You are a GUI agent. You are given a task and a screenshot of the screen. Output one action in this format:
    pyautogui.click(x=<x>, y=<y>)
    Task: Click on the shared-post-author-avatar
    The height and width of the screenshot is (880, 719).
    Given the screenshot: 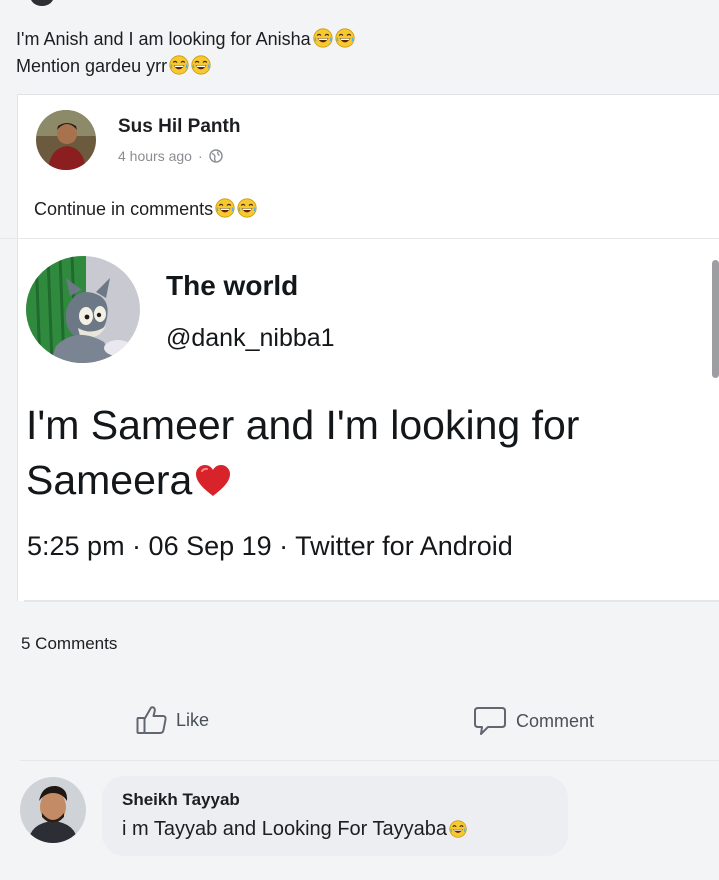 What is the action you would take?
    pyautogui.click(x=66, y=140)
    